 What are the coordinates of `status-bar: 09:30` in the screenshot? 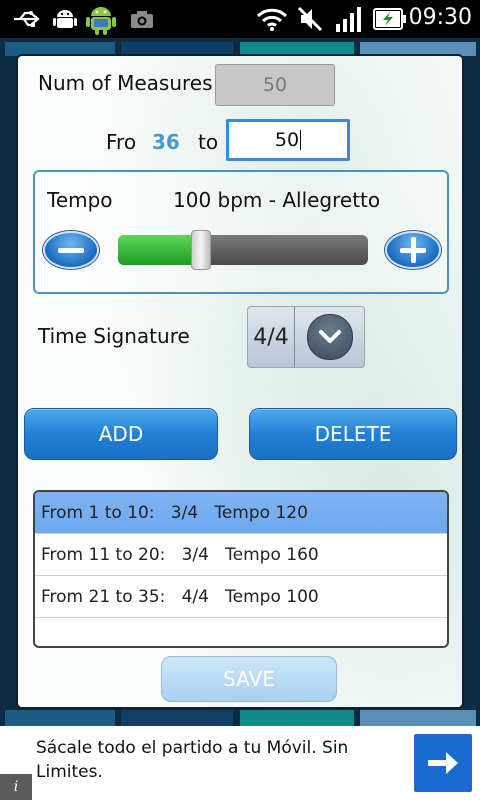 It's located at (240, 19).